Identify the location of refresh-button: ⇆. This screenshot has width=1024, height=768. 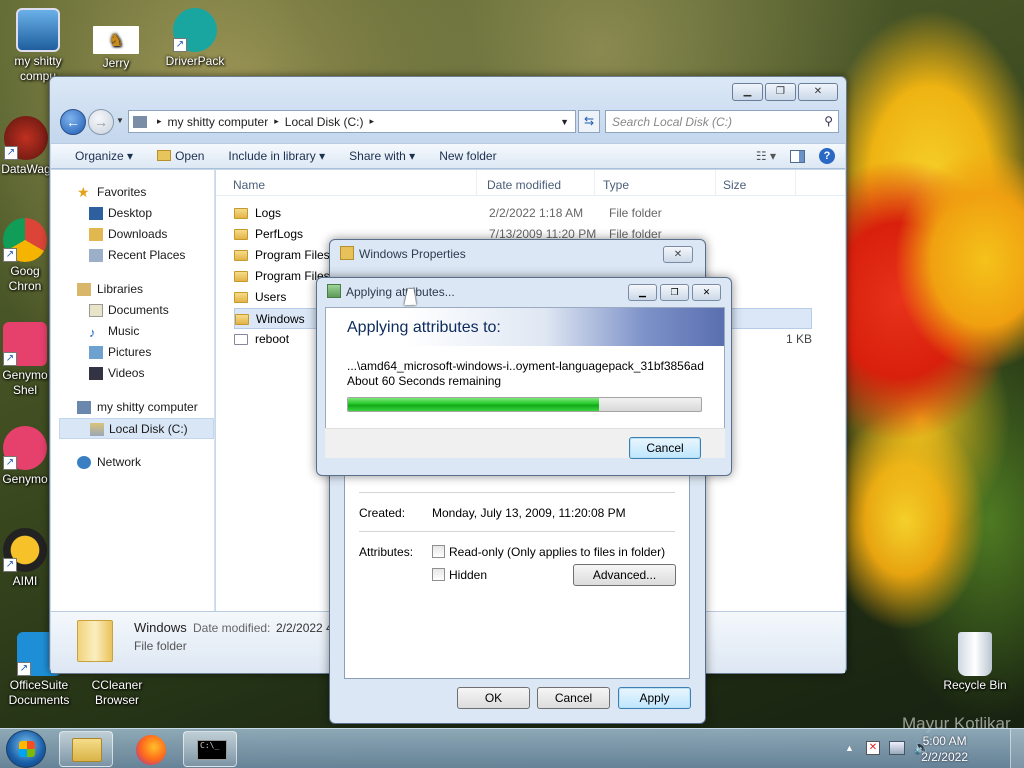
(589, 121).